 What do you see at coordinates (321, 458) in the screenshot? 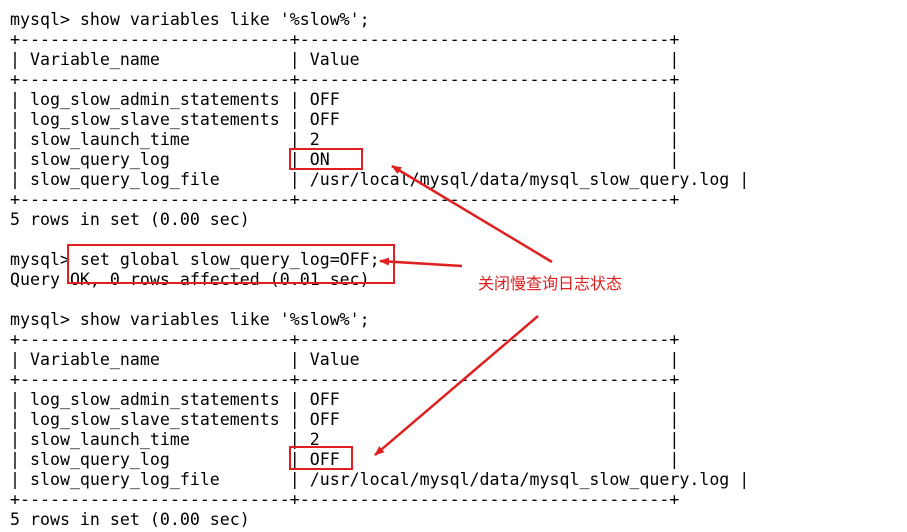
I see `highlight-off-value-box` at bounding box center [321, 458].